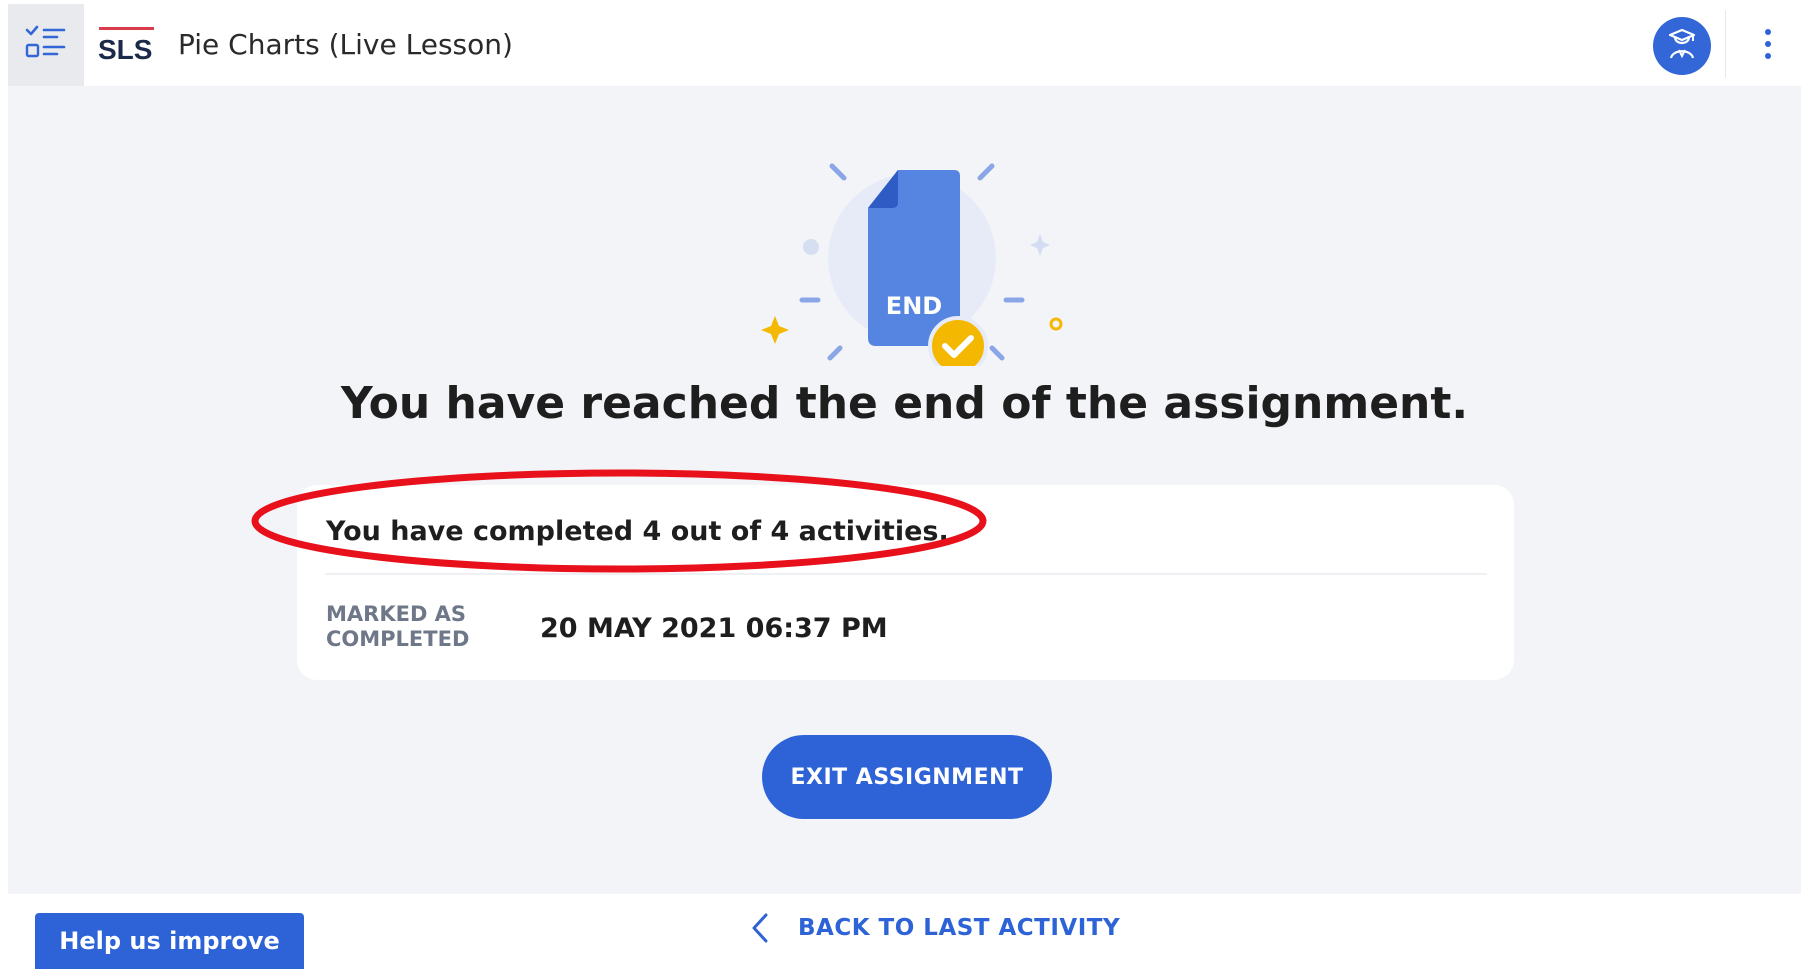  I want to click on logo-text: SLS, so click(125, 49).